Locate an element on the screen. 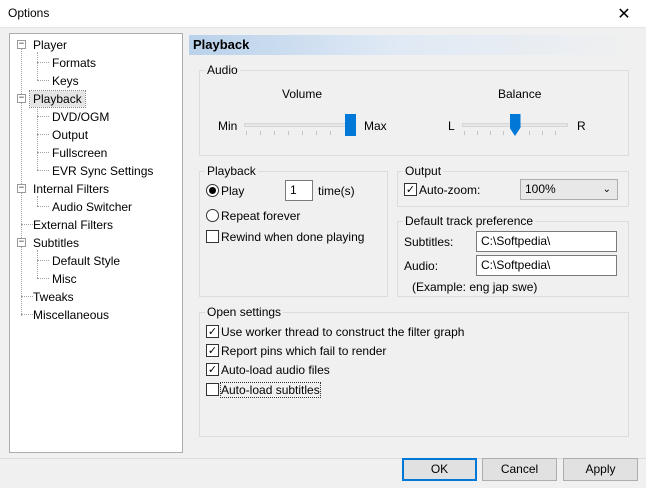 The image size is (646, 488). rewind-label: Rewind when done playing is located at coordinates (293, 237).